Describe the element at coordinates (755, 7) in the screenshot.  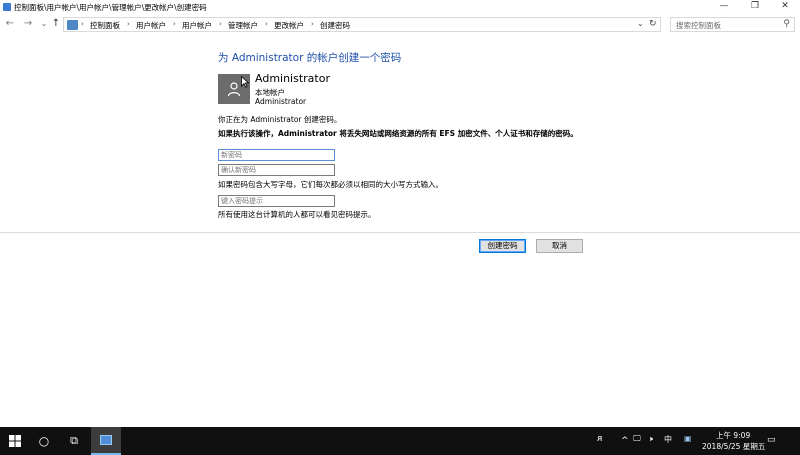
I see `maximize-button: ❐` at that location.